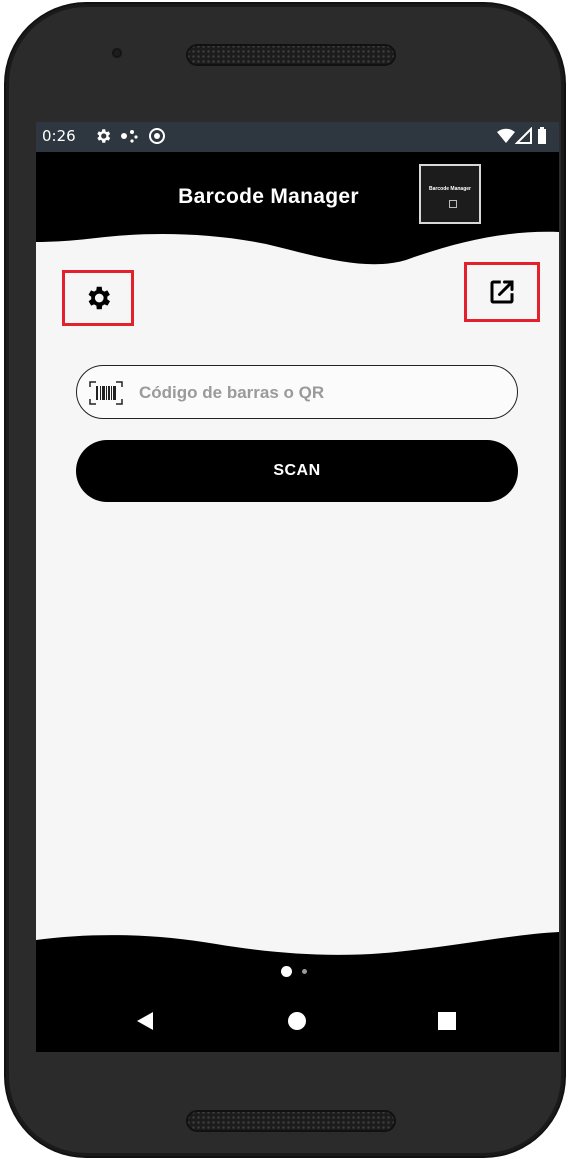  What do you see at coordinates (542, 135) in the screenshot?
I see `battery-icon` at bounding box center [542, 135].